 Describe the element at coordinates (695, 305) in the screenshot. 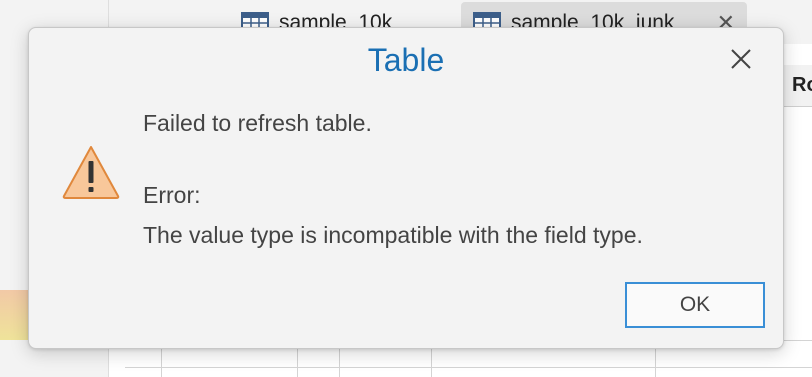

I see `ok-button: OK` at that location.